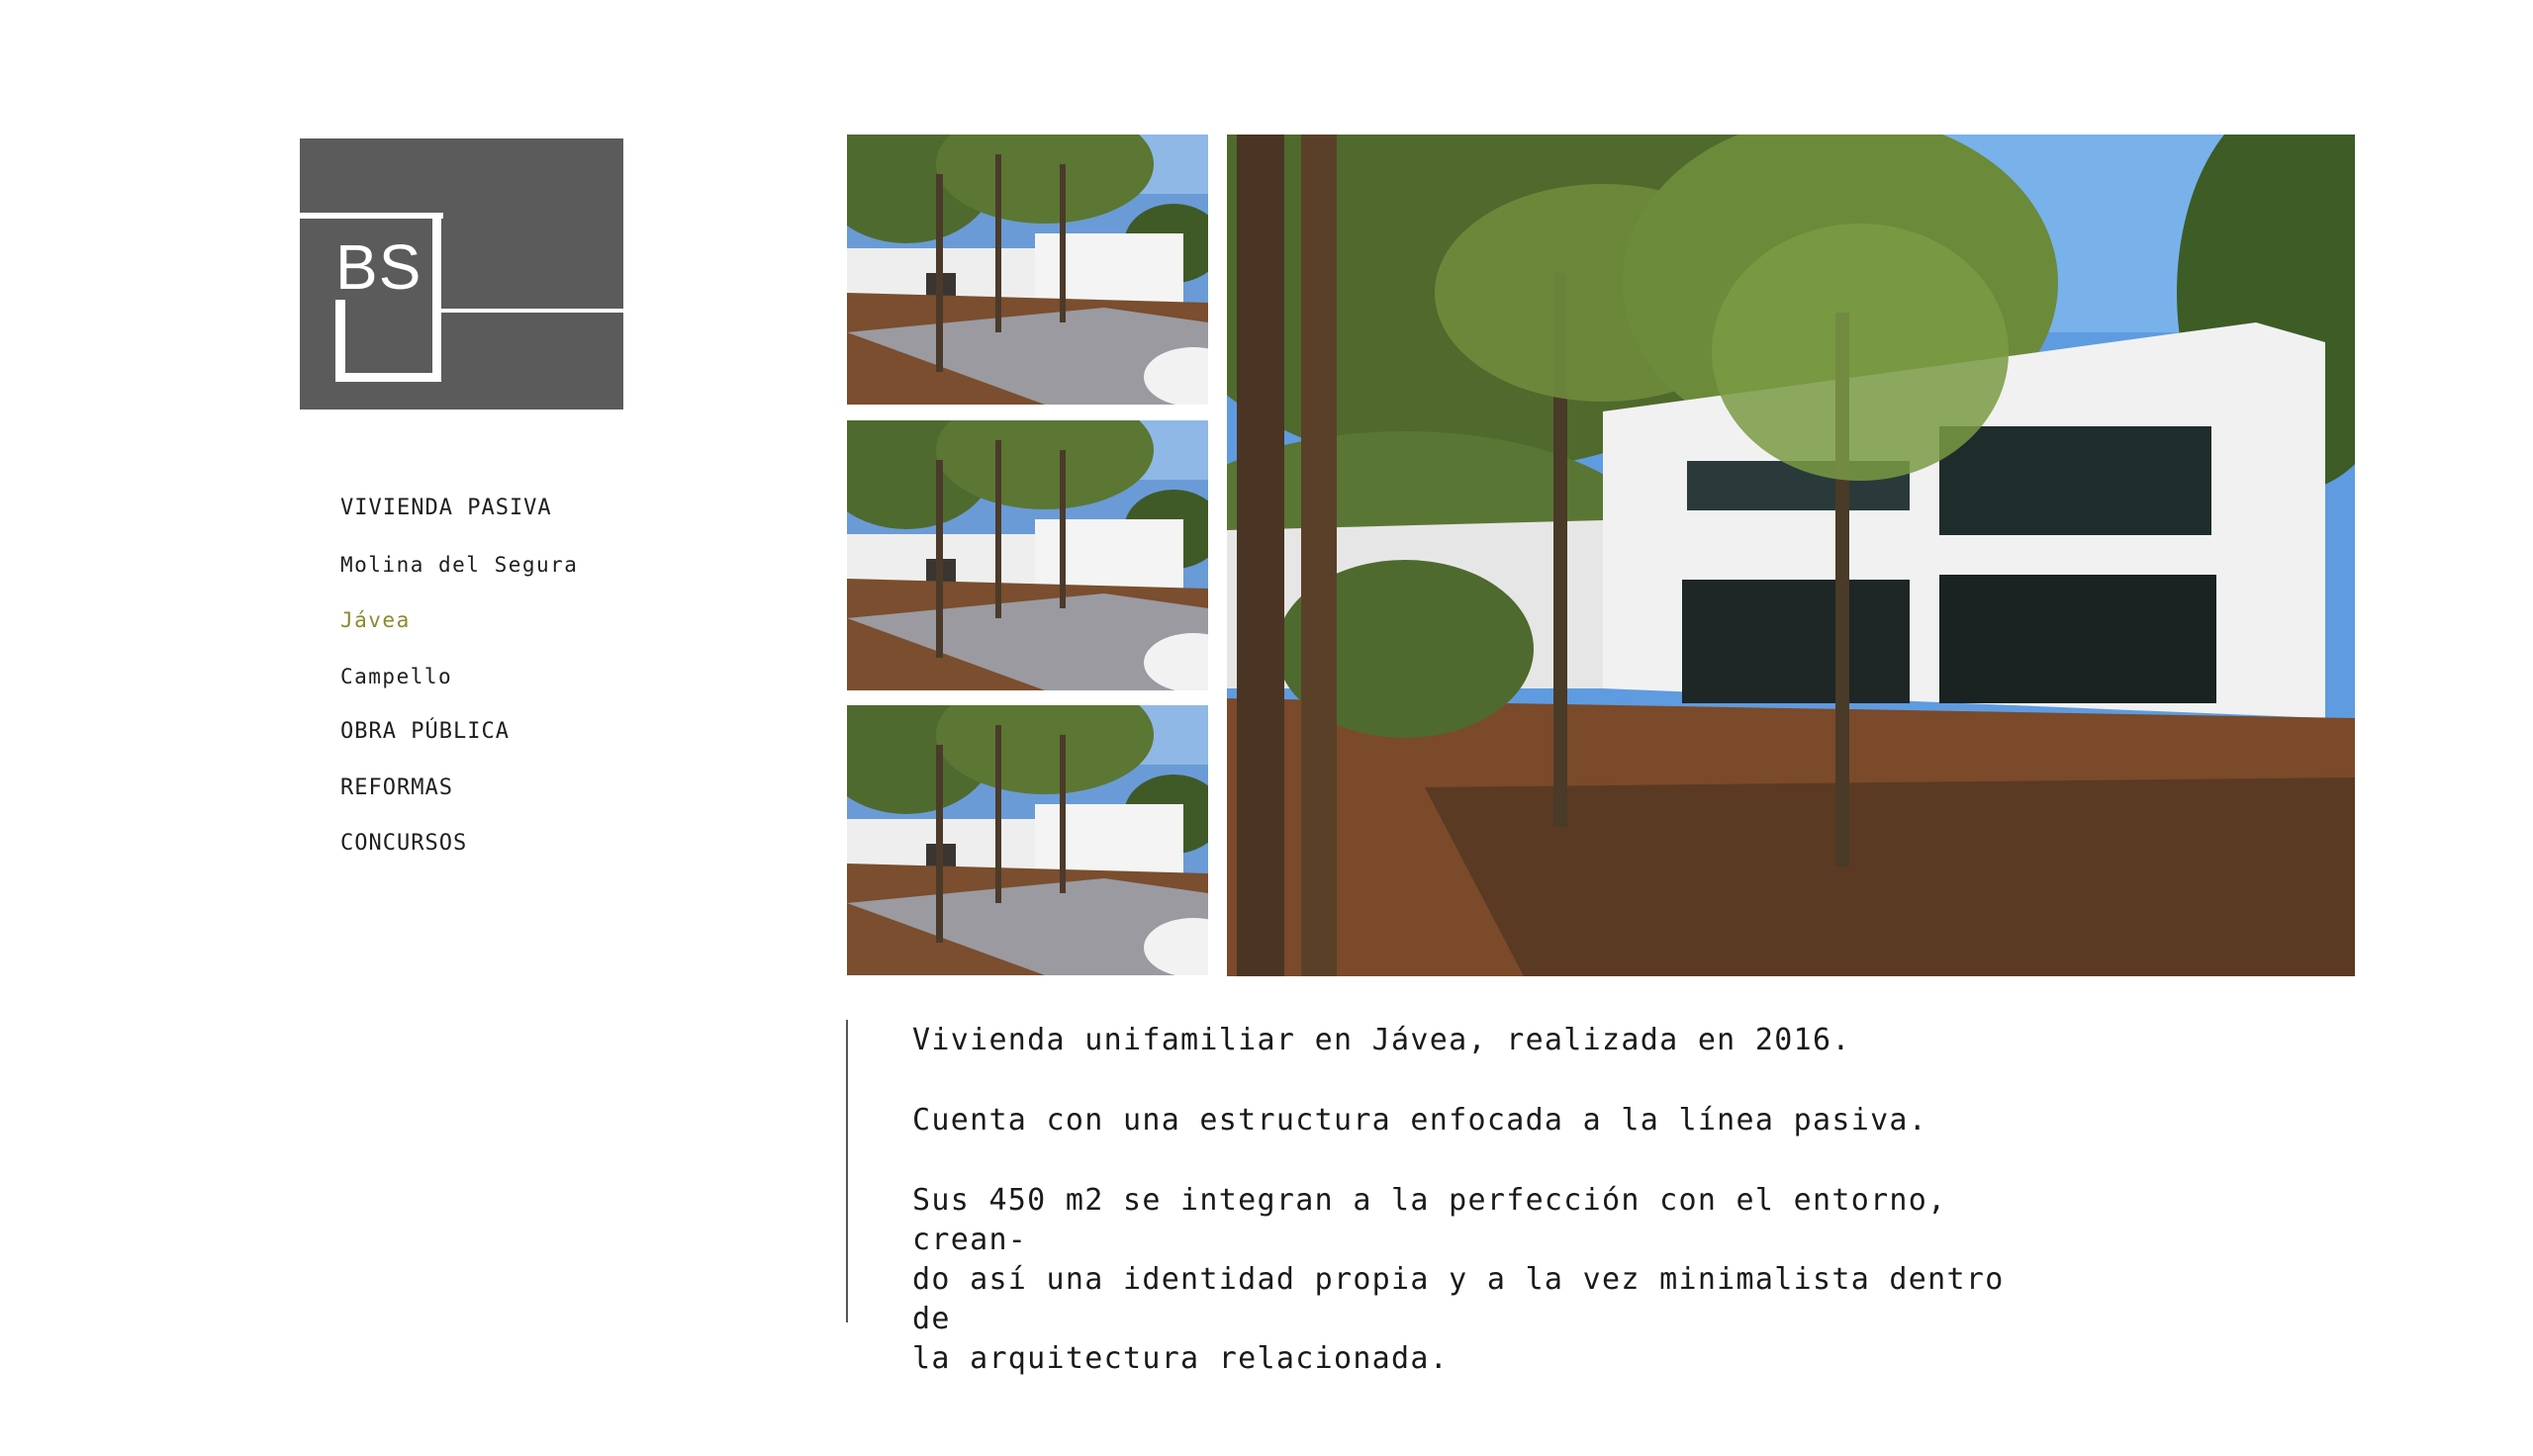  I want to click on logo-frame-left, so click(340, 341).